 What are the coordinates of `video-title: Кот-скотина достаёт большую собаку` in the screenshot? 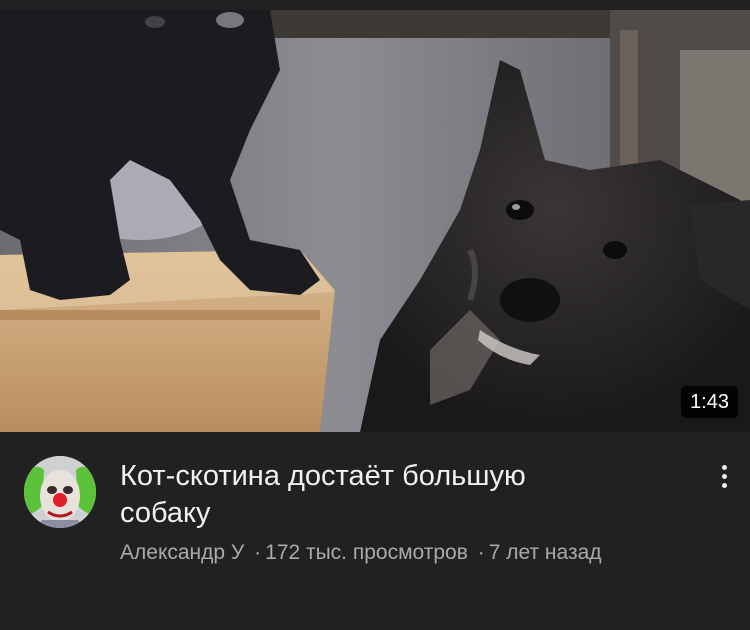 It's located at (370, 495).